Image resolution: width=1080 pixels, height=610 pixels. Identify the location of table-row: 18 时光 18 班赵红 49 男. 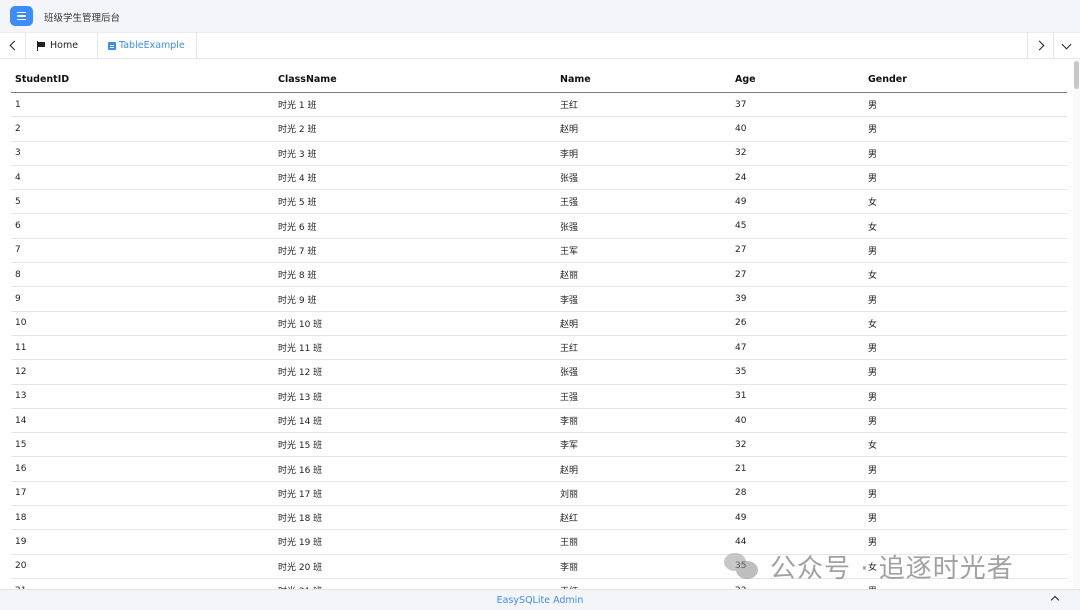
(539, 518).